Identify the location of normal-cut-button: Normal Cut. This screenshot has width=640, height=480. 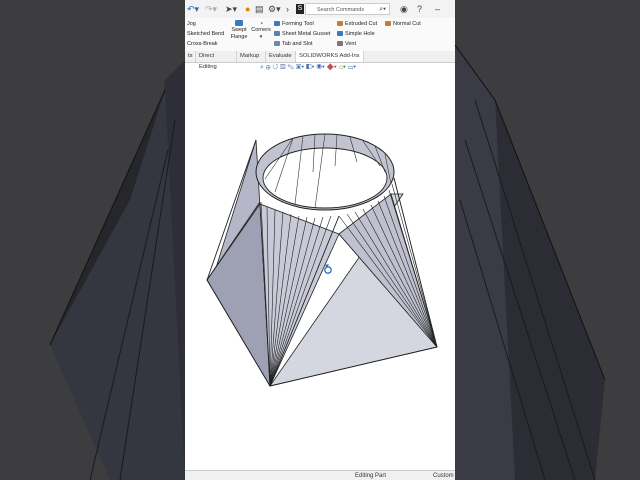
(403, 24).